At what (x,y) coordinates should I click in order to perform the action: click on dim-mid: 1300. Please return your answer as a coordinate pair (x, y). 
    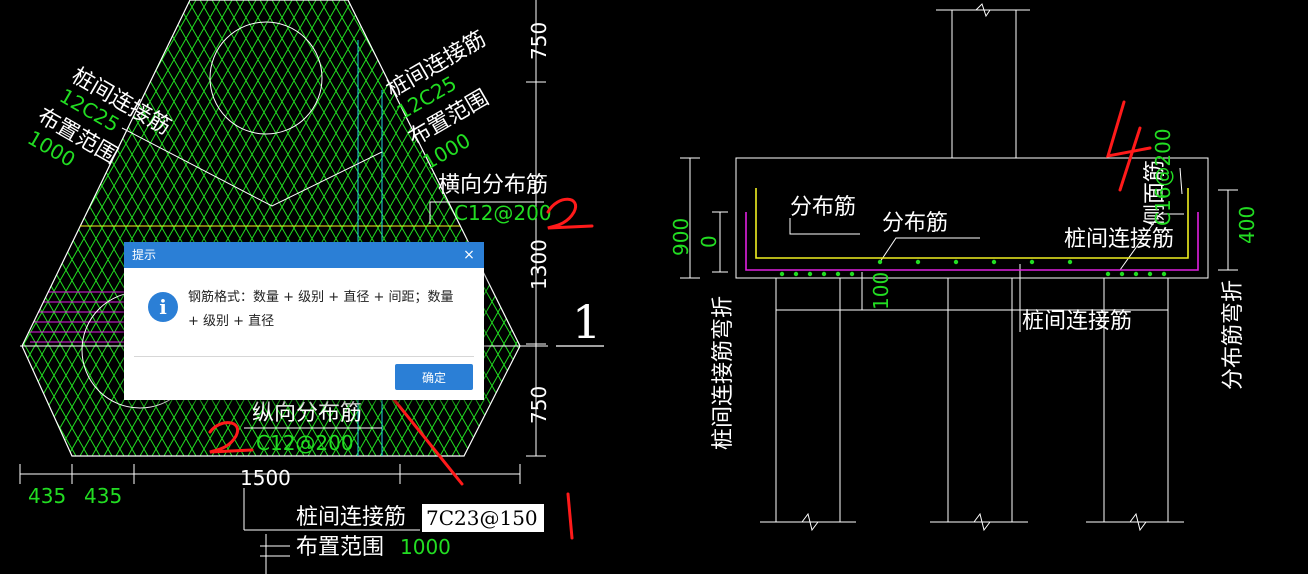
    Looking at the image, I should click on (539, 264).